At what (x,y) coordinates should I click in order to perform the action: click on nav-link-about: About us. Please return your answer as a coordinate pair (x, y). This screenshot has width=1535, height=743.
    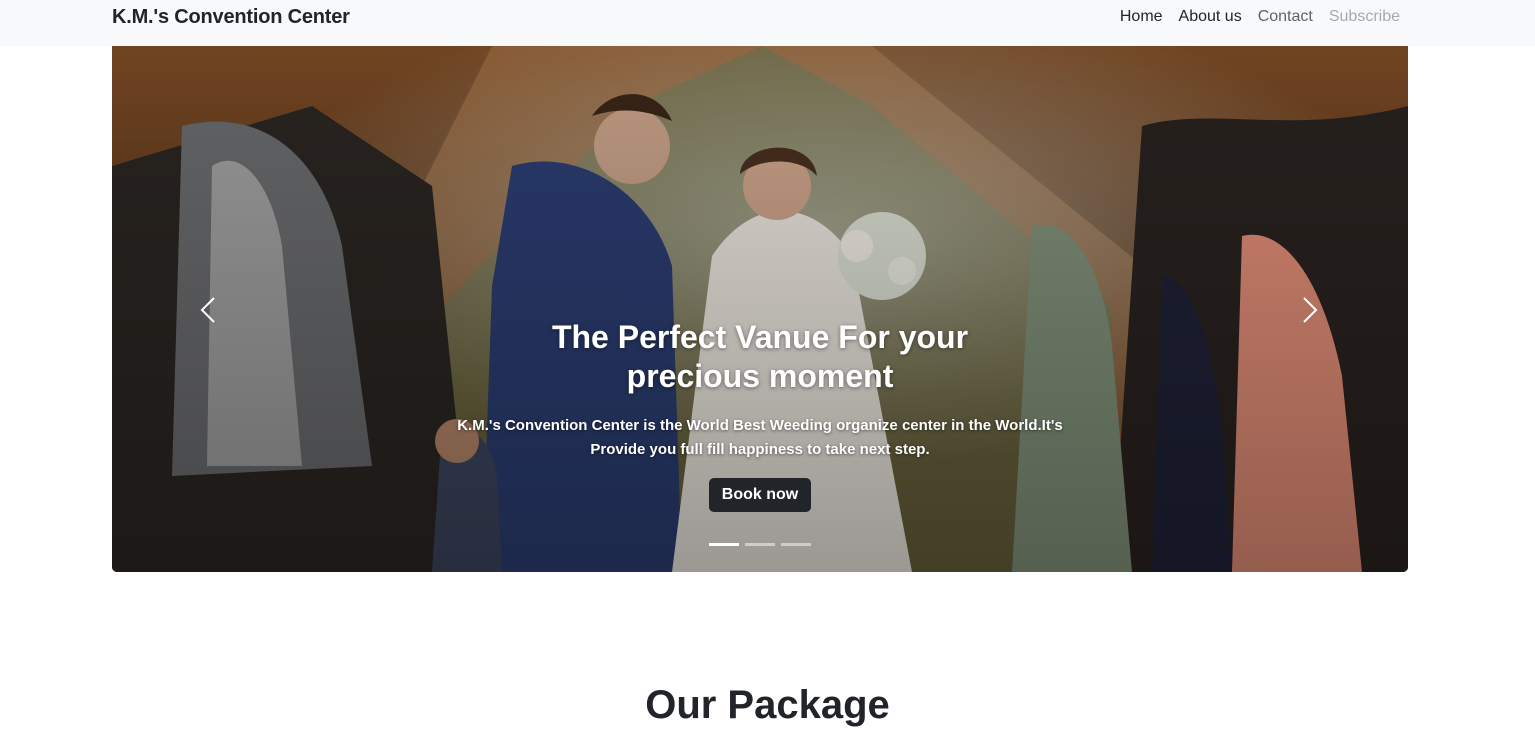
    Looking at the image, I should click on (1210, 17).